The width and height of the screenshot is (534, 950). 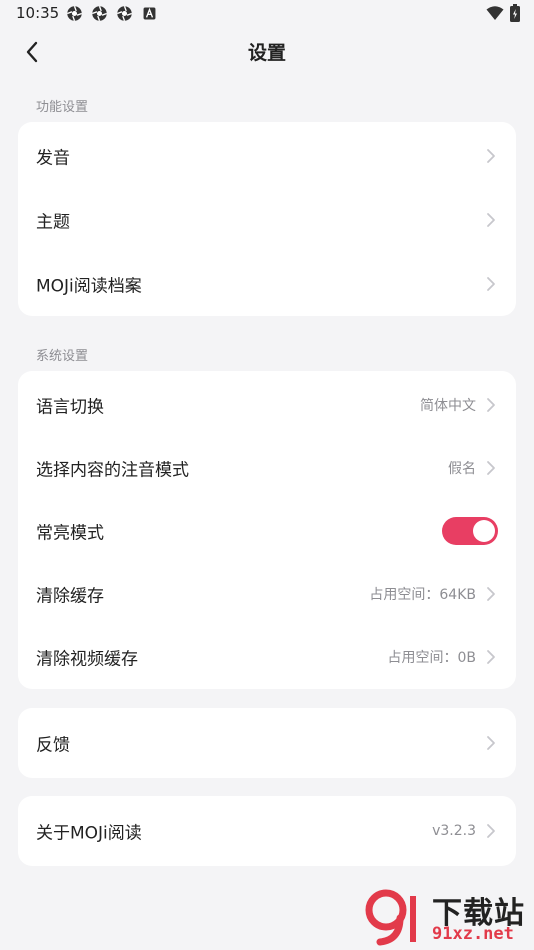 What do you see at coordinates (495, 13) in the screenshot?
I see `wifi-icon` at bounding box center [495, 13].